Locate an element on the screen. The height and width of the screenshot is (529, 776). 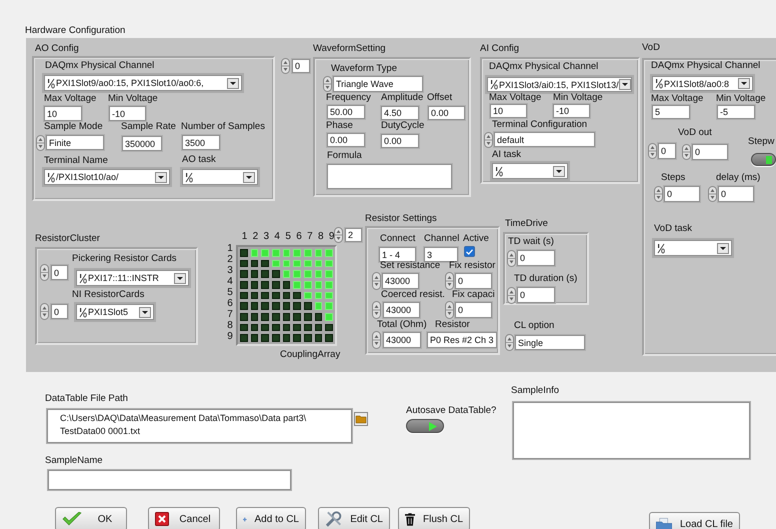
channel-dropdown: PXI1Slot9/ao0:15, PXI1Slot10/ao0:6, is located at coordinates (143, 83).